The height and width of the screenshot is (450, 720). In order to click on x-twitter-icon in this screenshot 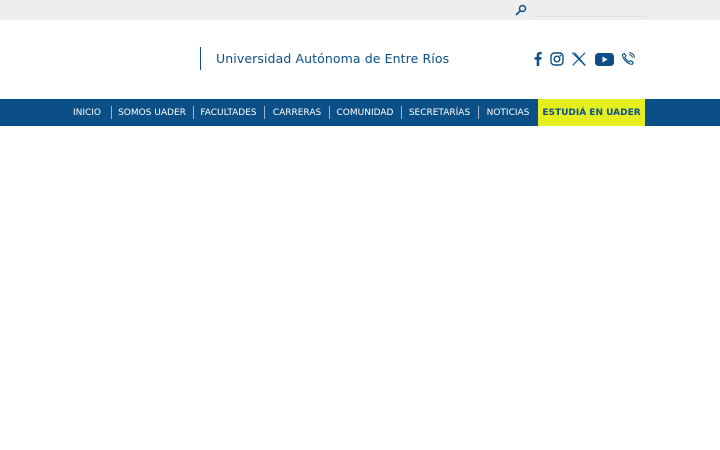, I will do `click(579, 59)`.